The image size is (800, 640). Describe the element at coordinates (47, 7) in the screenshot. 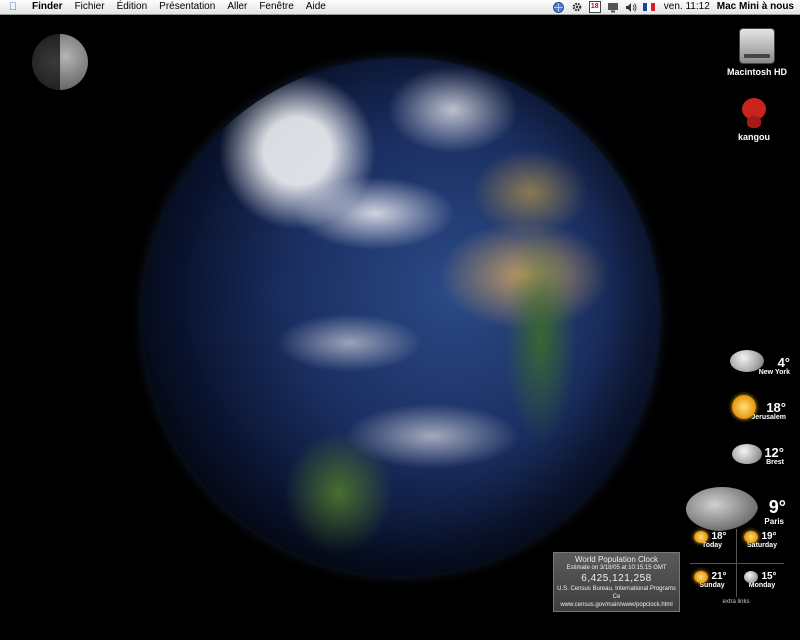

I see `menu-finder: Finder` at that location.